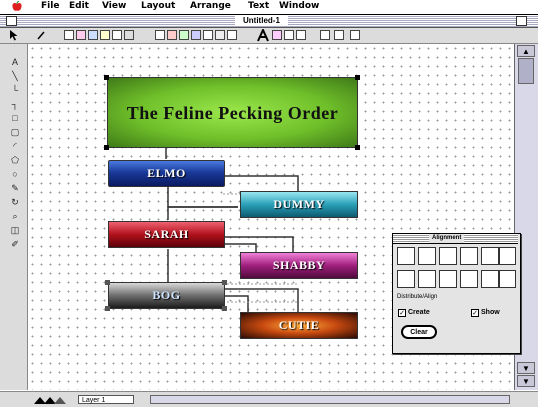 Image resolution: width=538 pixels, height=407 pixels. What do you see at coordinates (325, 35) in the screenshot?
I see `frame-button` at bounding box center [325, 35].